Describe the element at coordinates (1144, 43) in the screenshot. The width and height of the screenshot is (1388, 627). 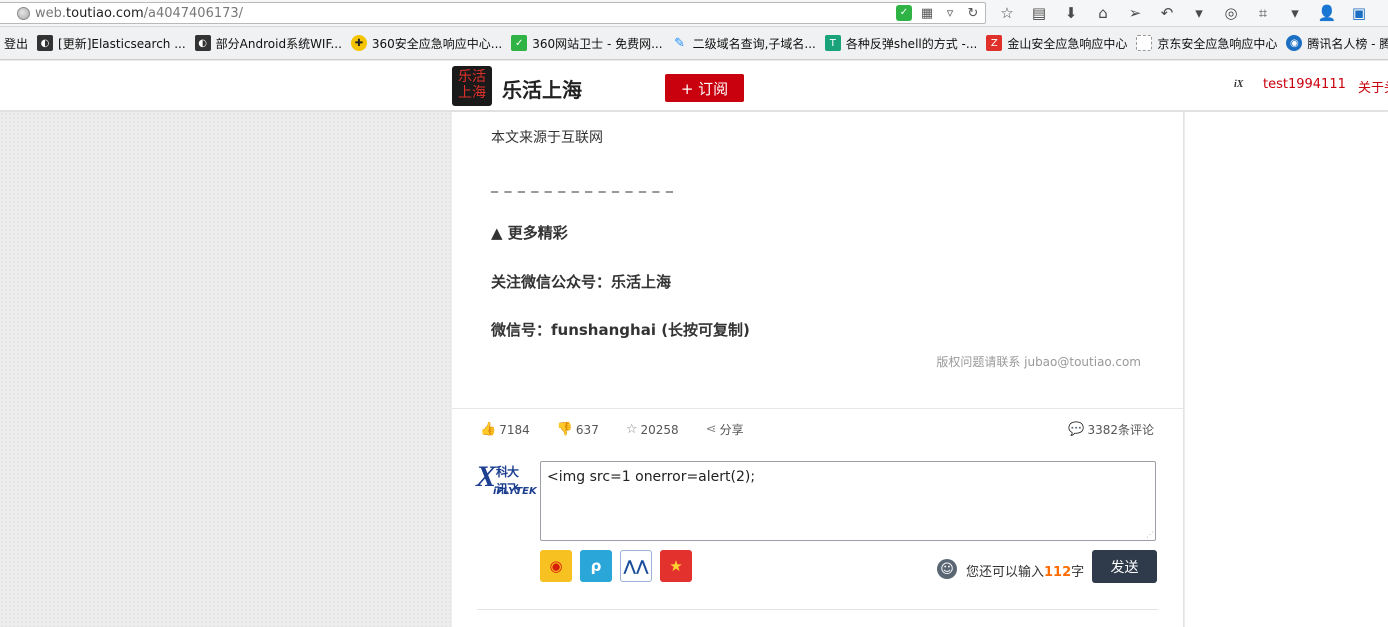
I see `blank-page-icon` at that location.